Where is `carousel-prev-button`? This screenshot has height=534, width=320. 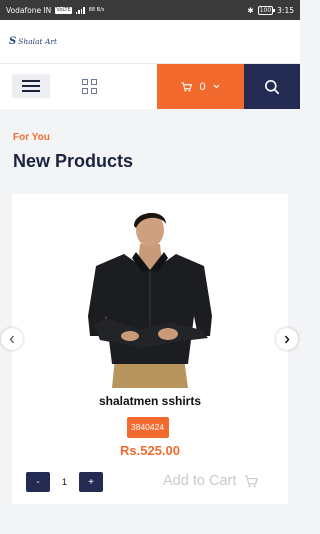
carousel-prev-button is located at coordinates (12, 339).